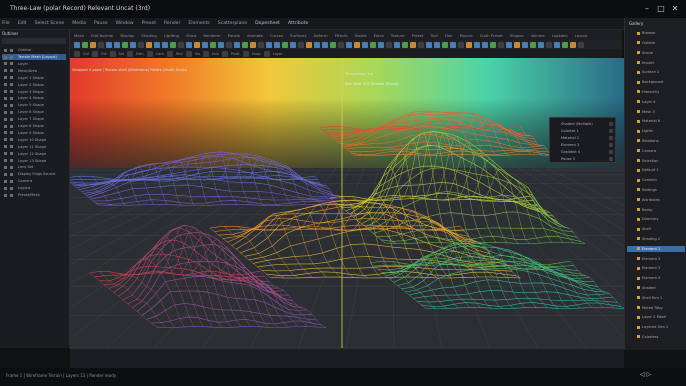  I want to click on outliner-item: Layer 3 Shape, so click(34, 91).